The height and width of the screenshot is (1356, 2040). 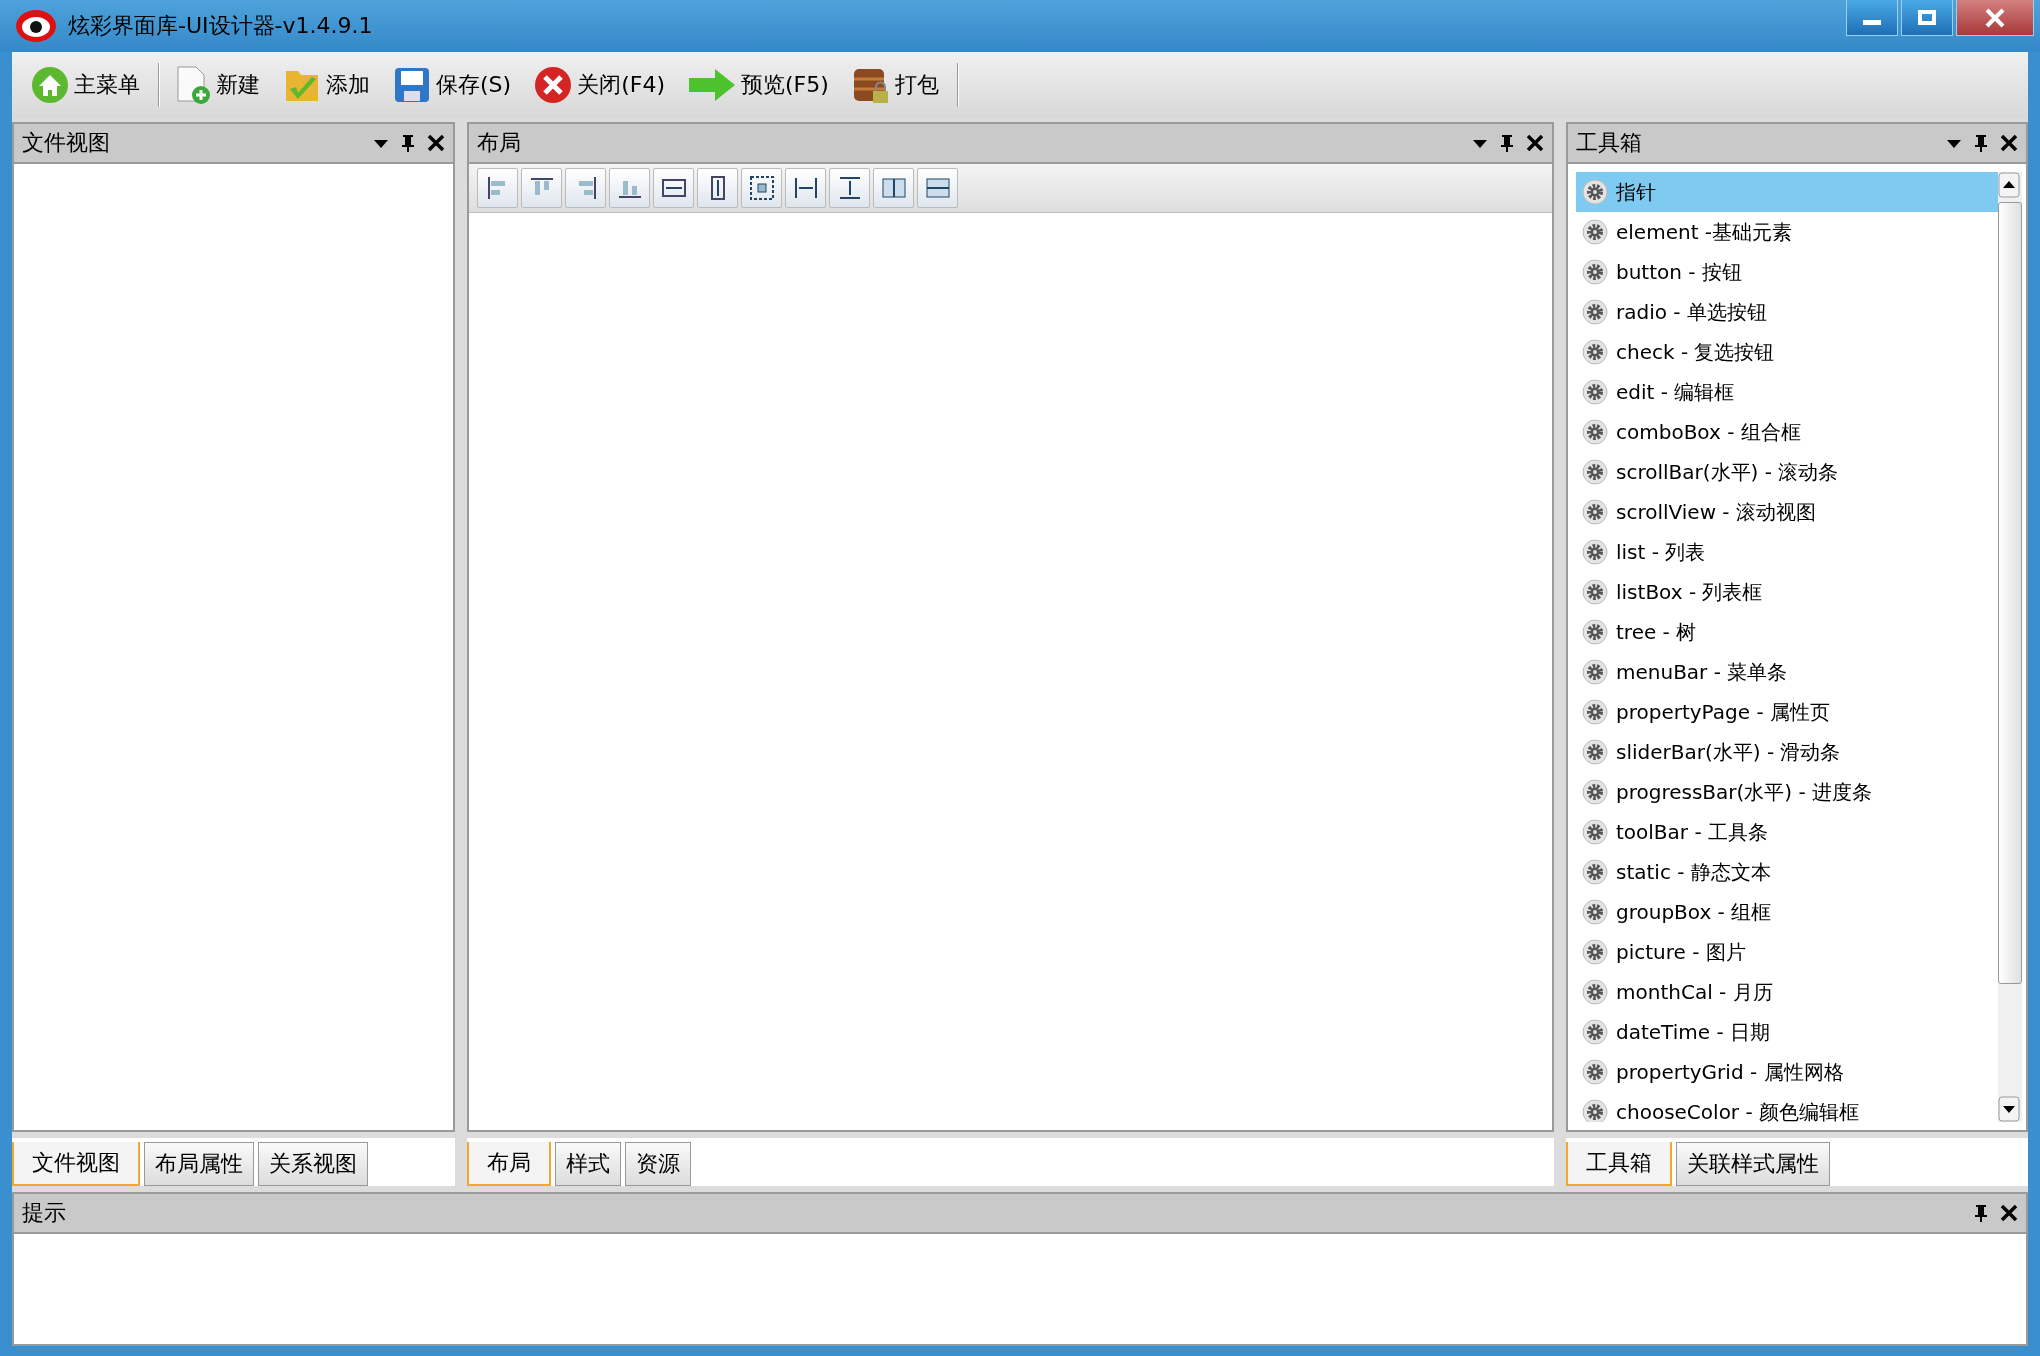 What do you see at coordinates (1787, 752) in the screenshot?
I see `toolbox-item: sliderBar(水平) - 滑动条` at bounding box center [1787, 752].